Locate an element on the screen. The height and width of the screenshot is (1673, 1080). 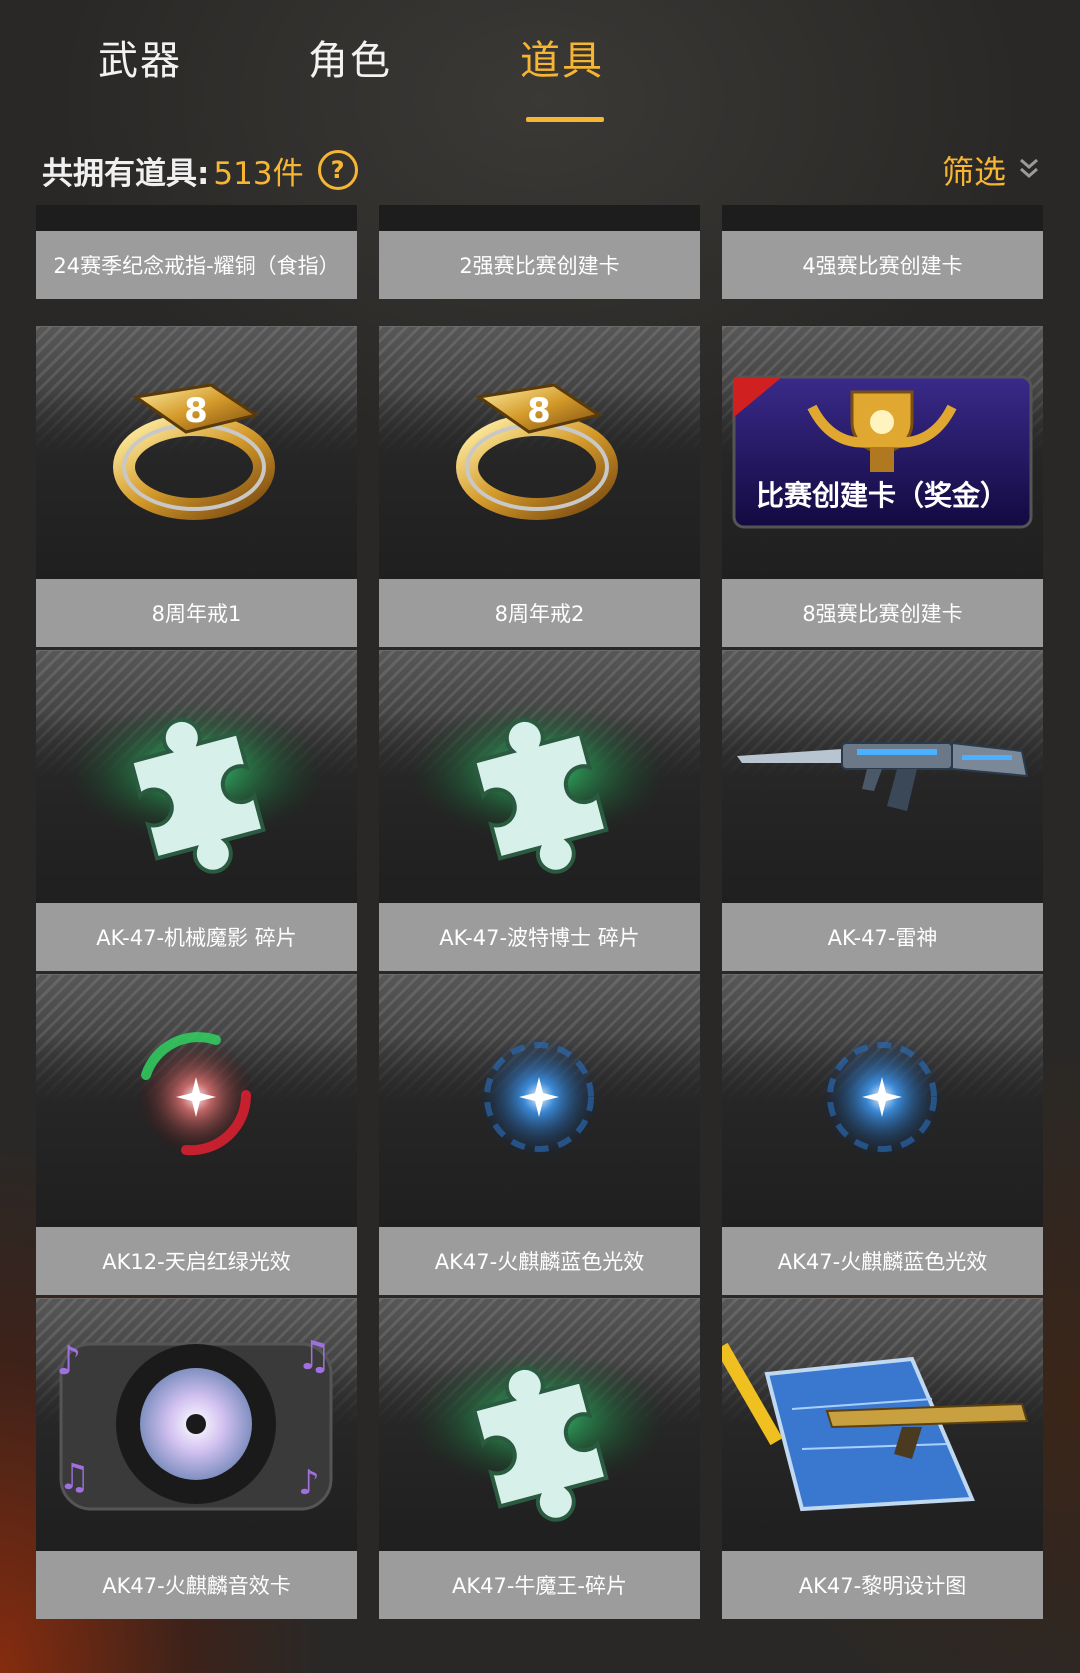
item-name: 8强赛比赛创建卡 is located at coordinates (882, 613).